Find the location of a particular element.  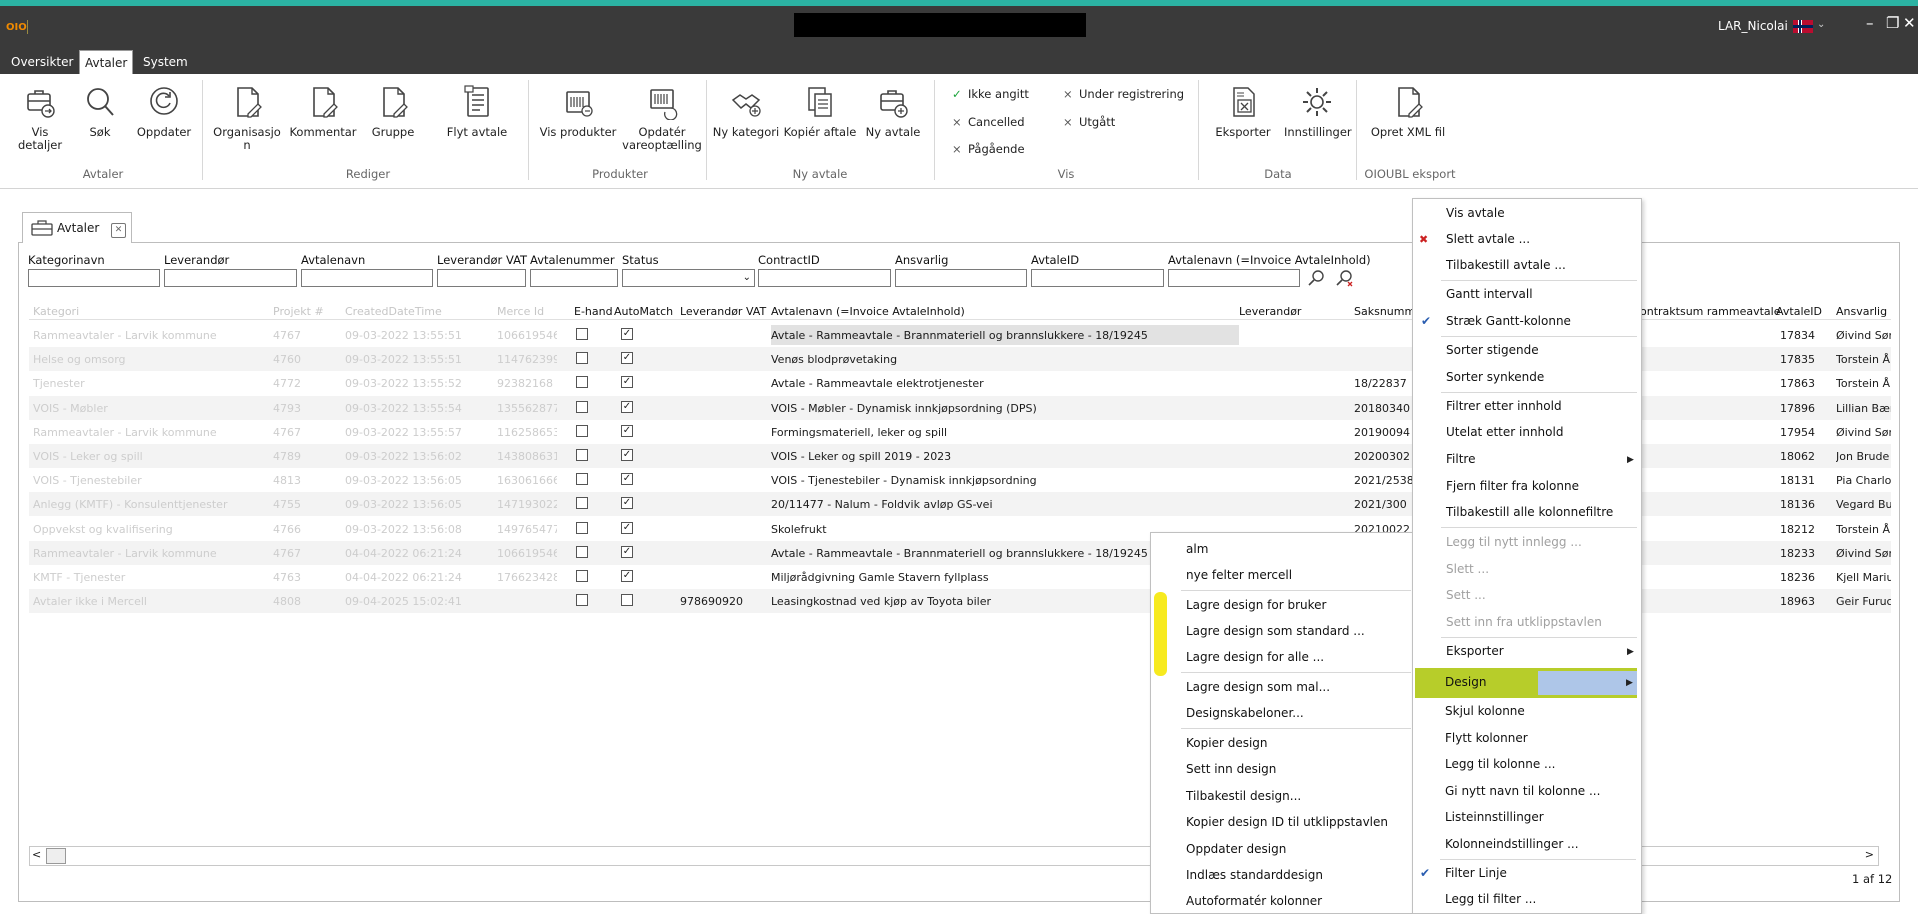

close-button: ✕ is located at coordinates (1909, 23).